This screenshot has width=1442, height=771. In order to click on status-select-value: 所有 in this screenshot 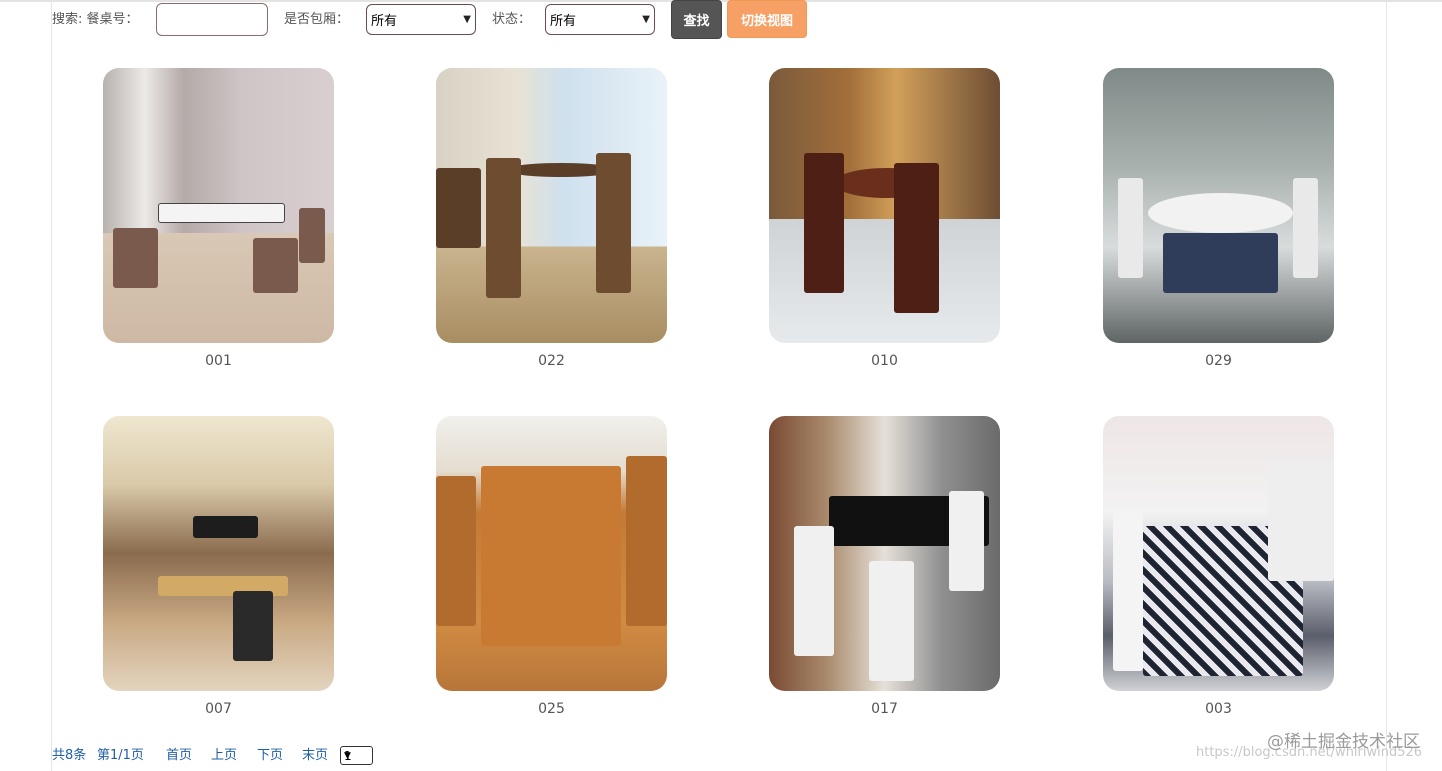, I will do `click(563, 21)`.